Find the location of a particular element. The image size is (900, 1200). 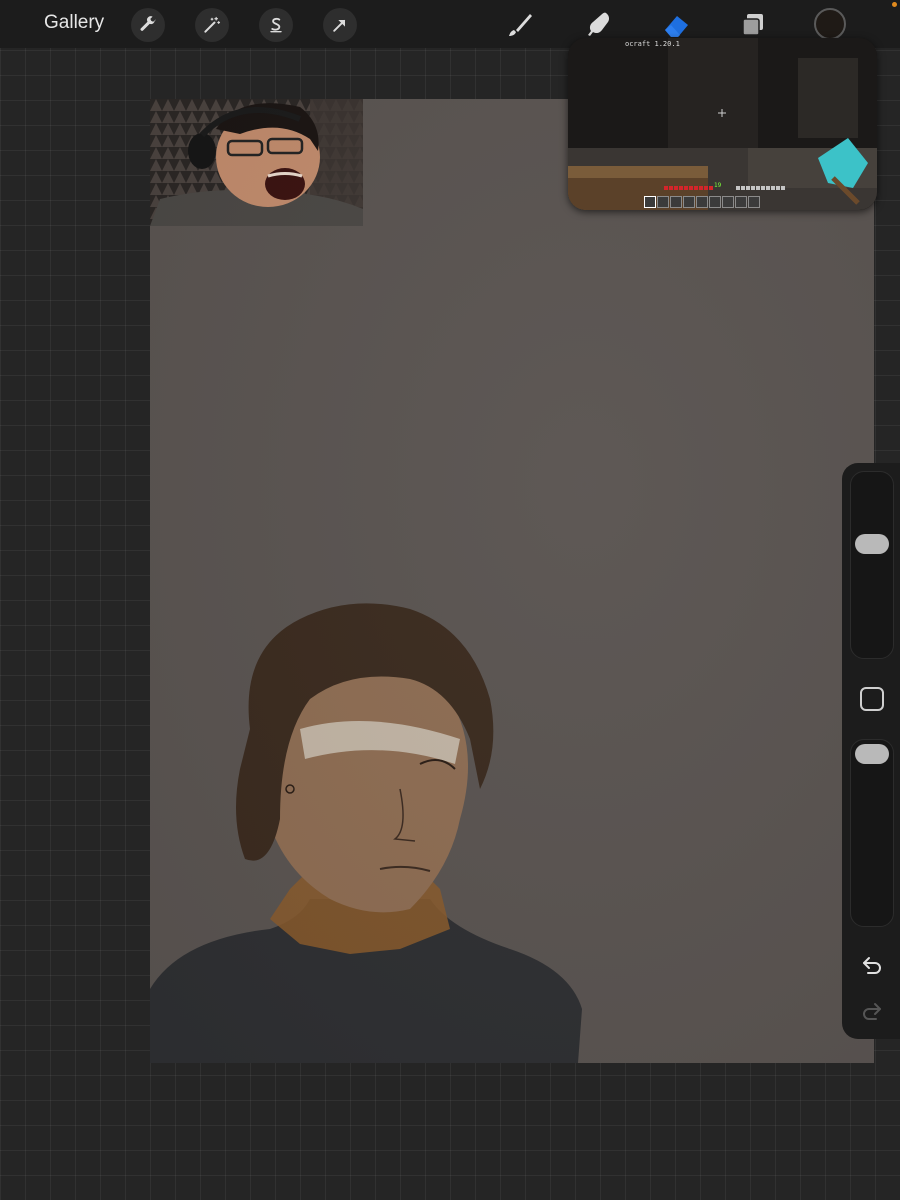

smudge-tool is located at coordinates (599, 25).